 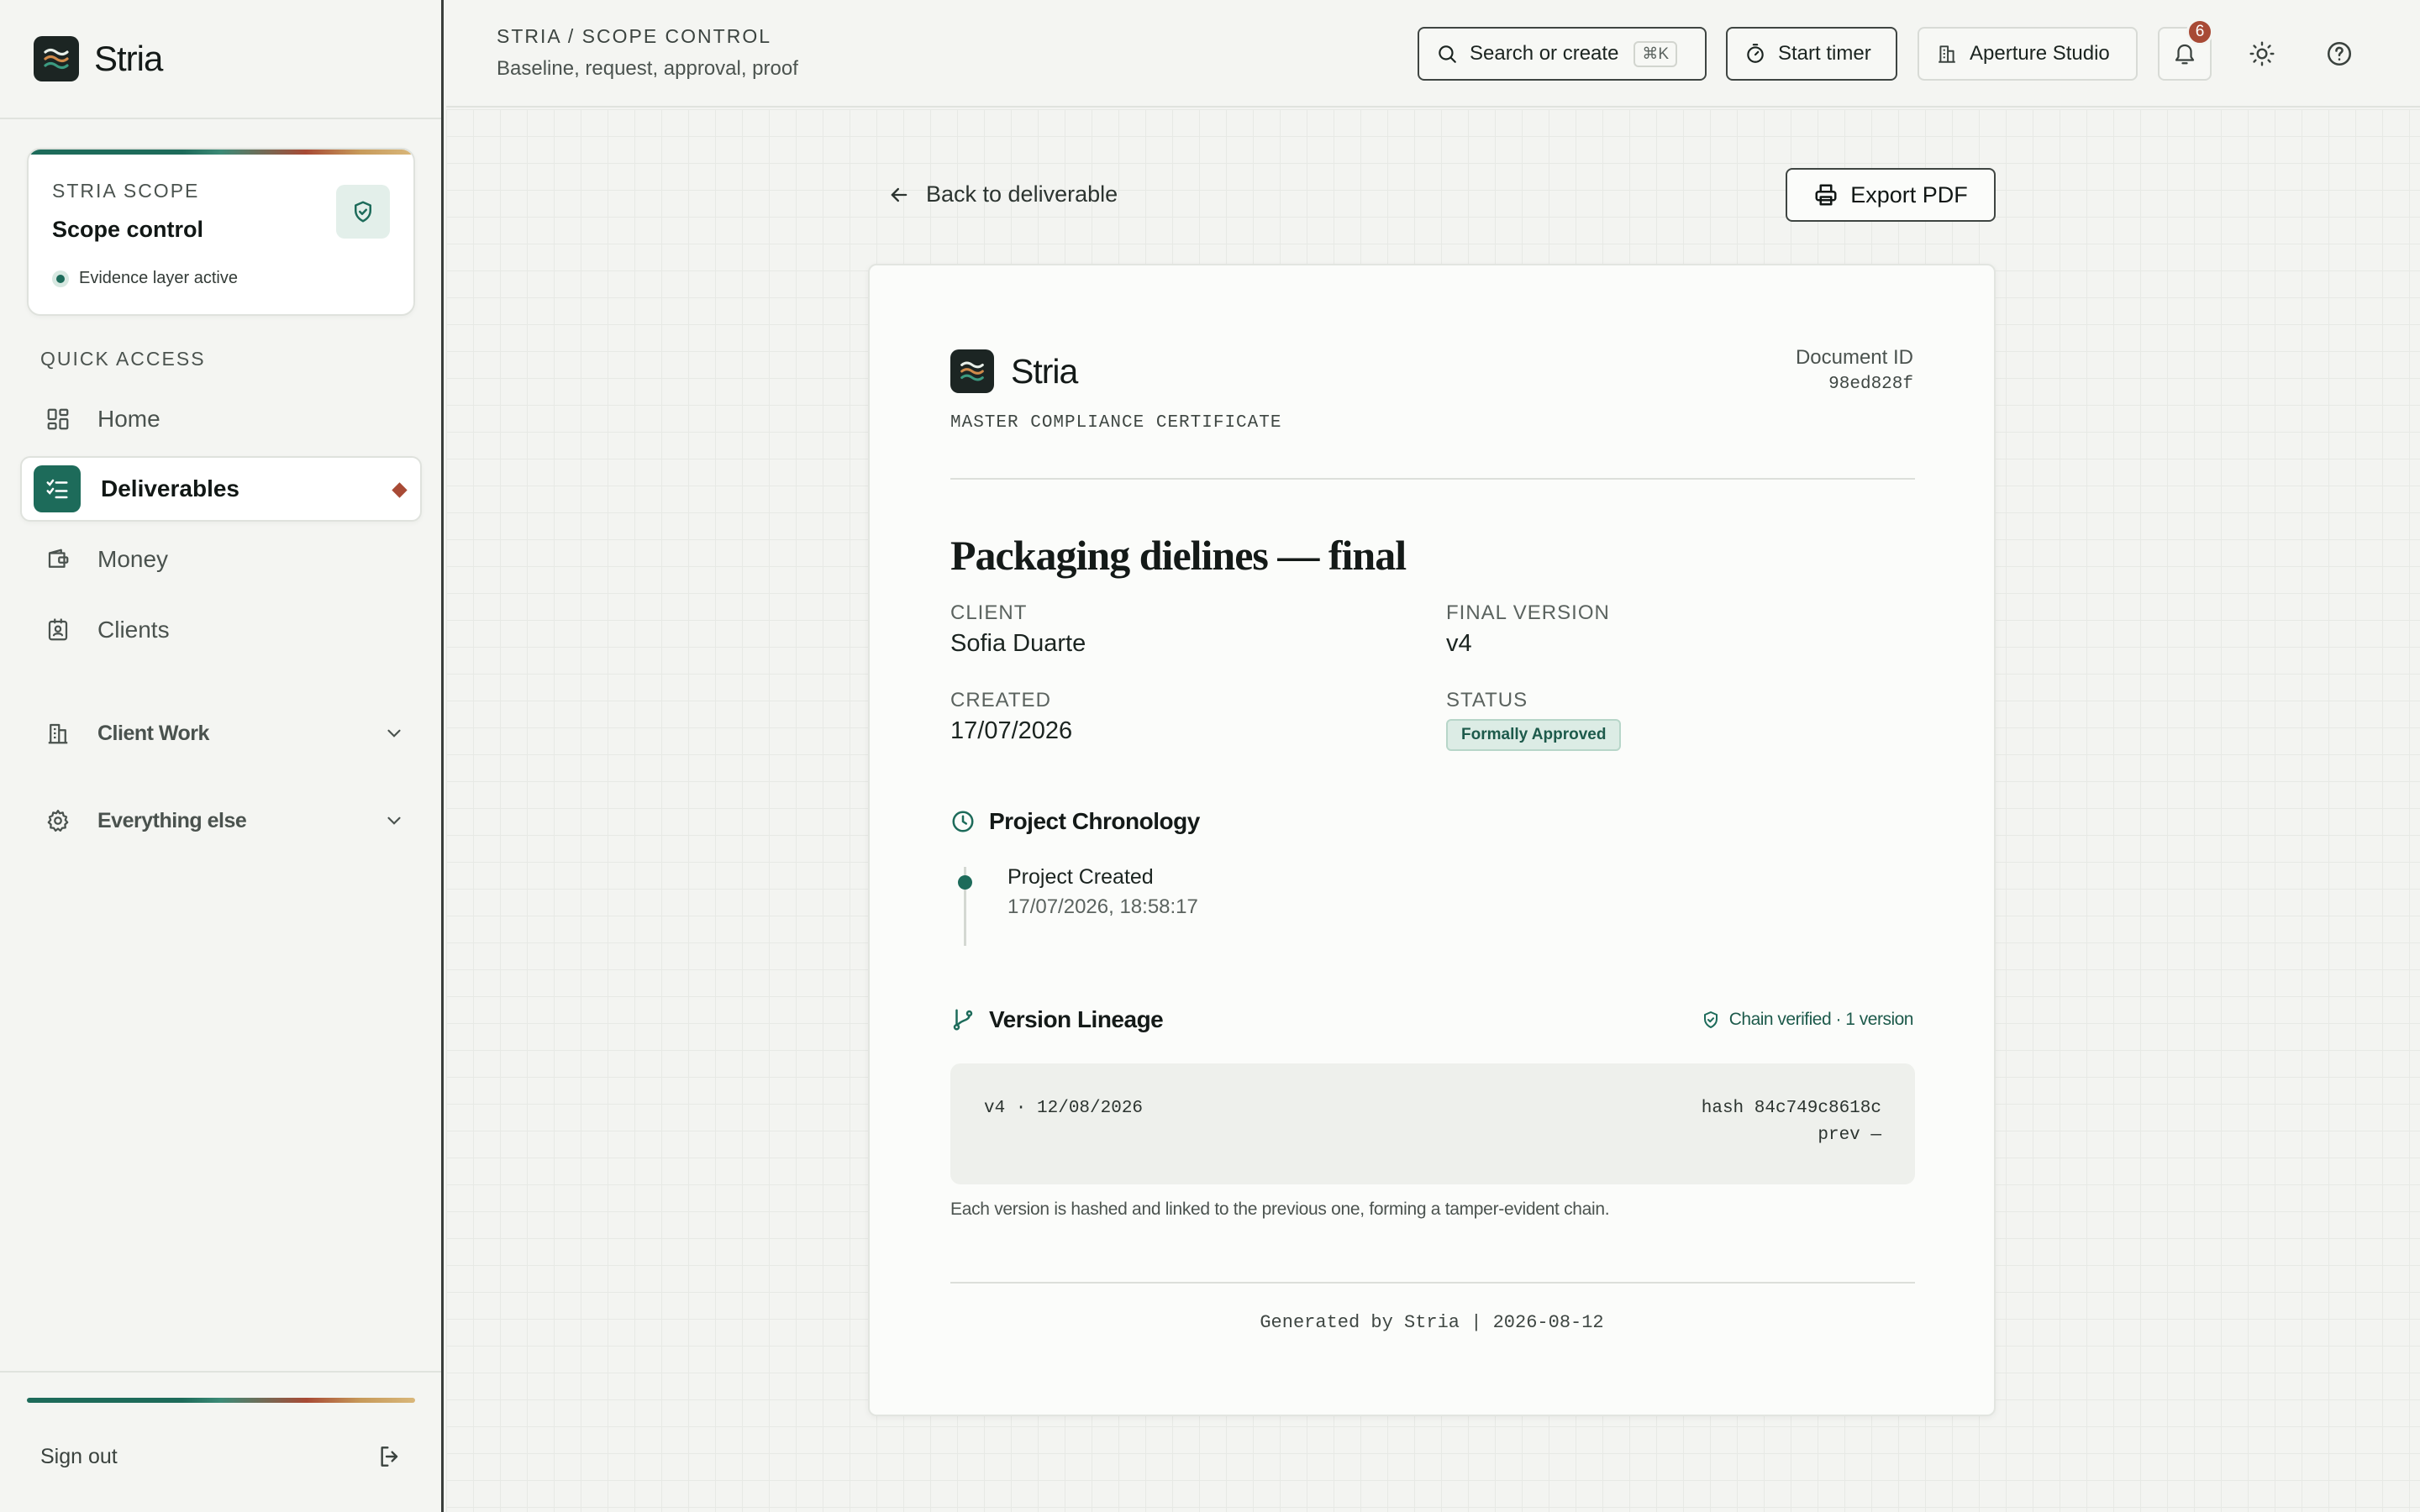 I want to click on status-label: STATUS, so click(x=1487, y=700).